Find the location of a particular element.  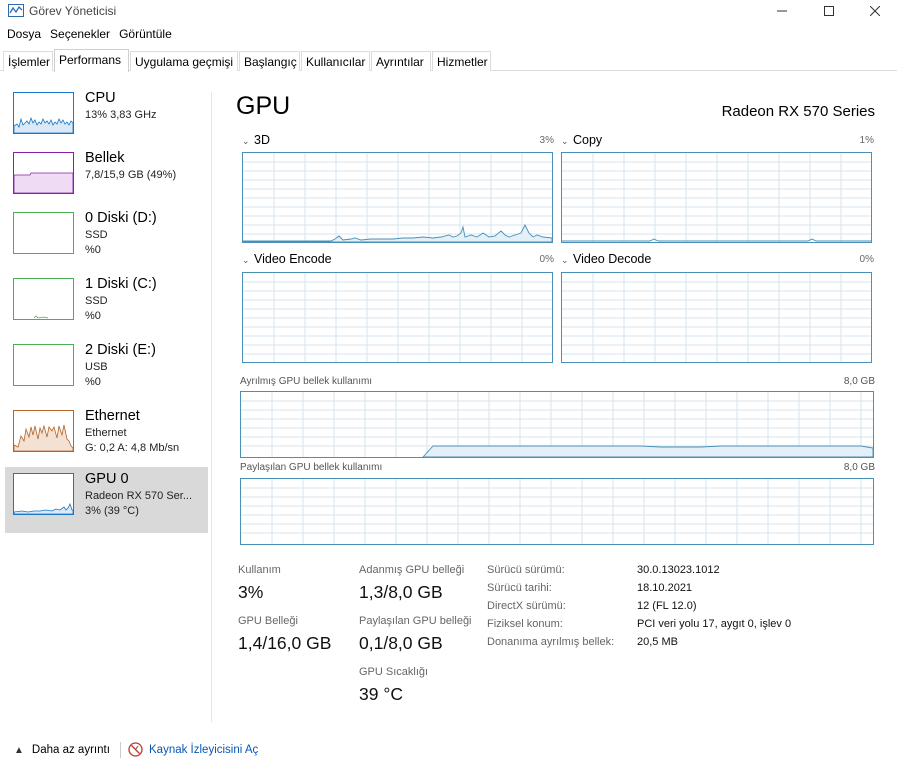

fewer-details-button: ▲ Daha az ayrıntı is located at coordinates (62, 750).